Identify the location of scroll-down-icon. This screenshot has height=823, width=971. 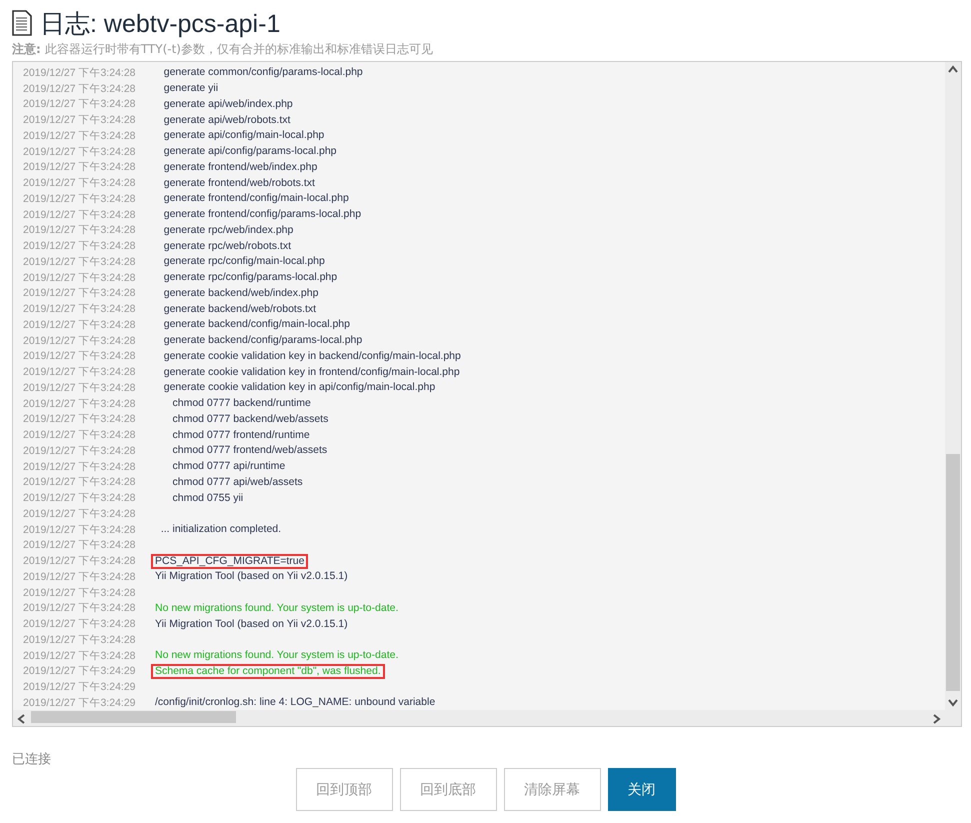
(953, 703).